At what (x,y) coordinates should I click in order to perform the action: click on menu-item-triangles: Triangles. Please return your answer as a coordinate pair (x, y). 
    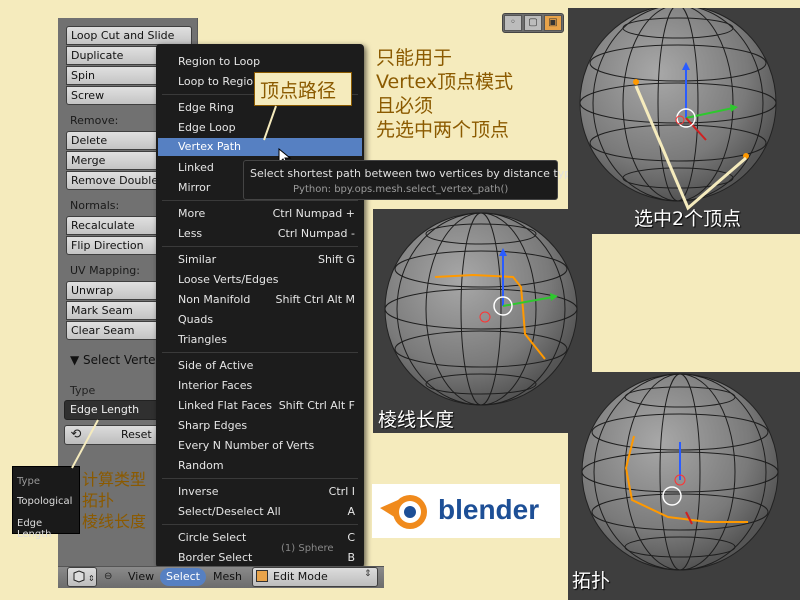
    Looking at the image, I should click on (202, 339).